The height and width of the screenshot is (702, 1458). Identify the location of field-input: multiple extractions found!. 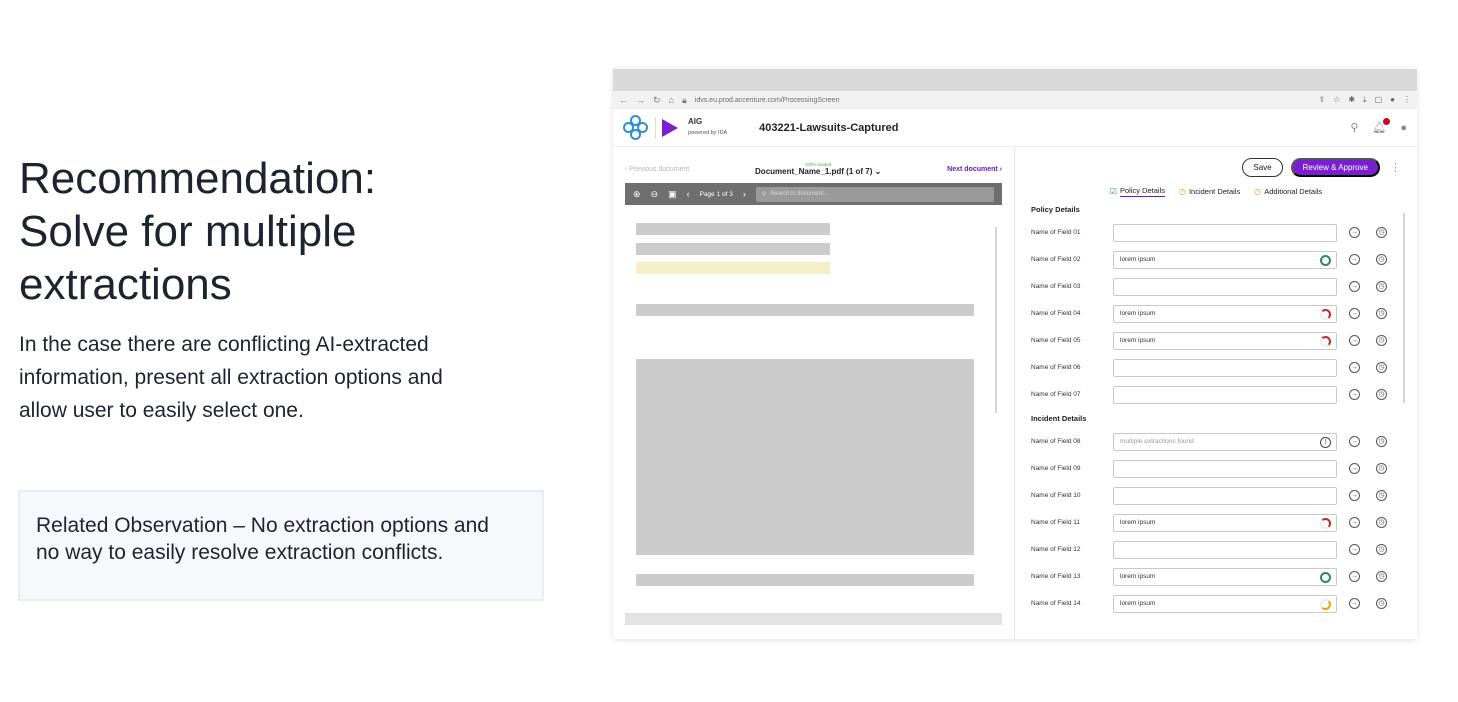
(1225, 441).